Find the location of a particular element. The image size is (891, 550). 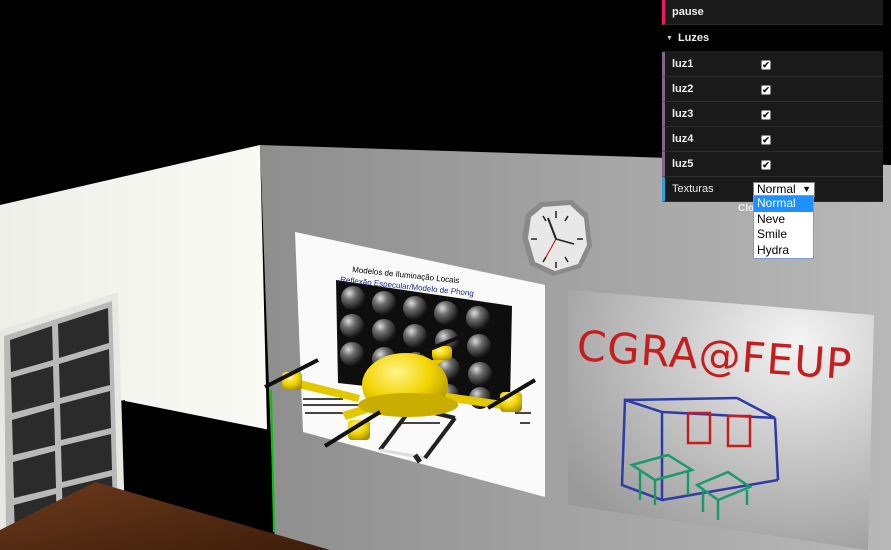

light-label: luz2 is located at coordinates (683, 89).